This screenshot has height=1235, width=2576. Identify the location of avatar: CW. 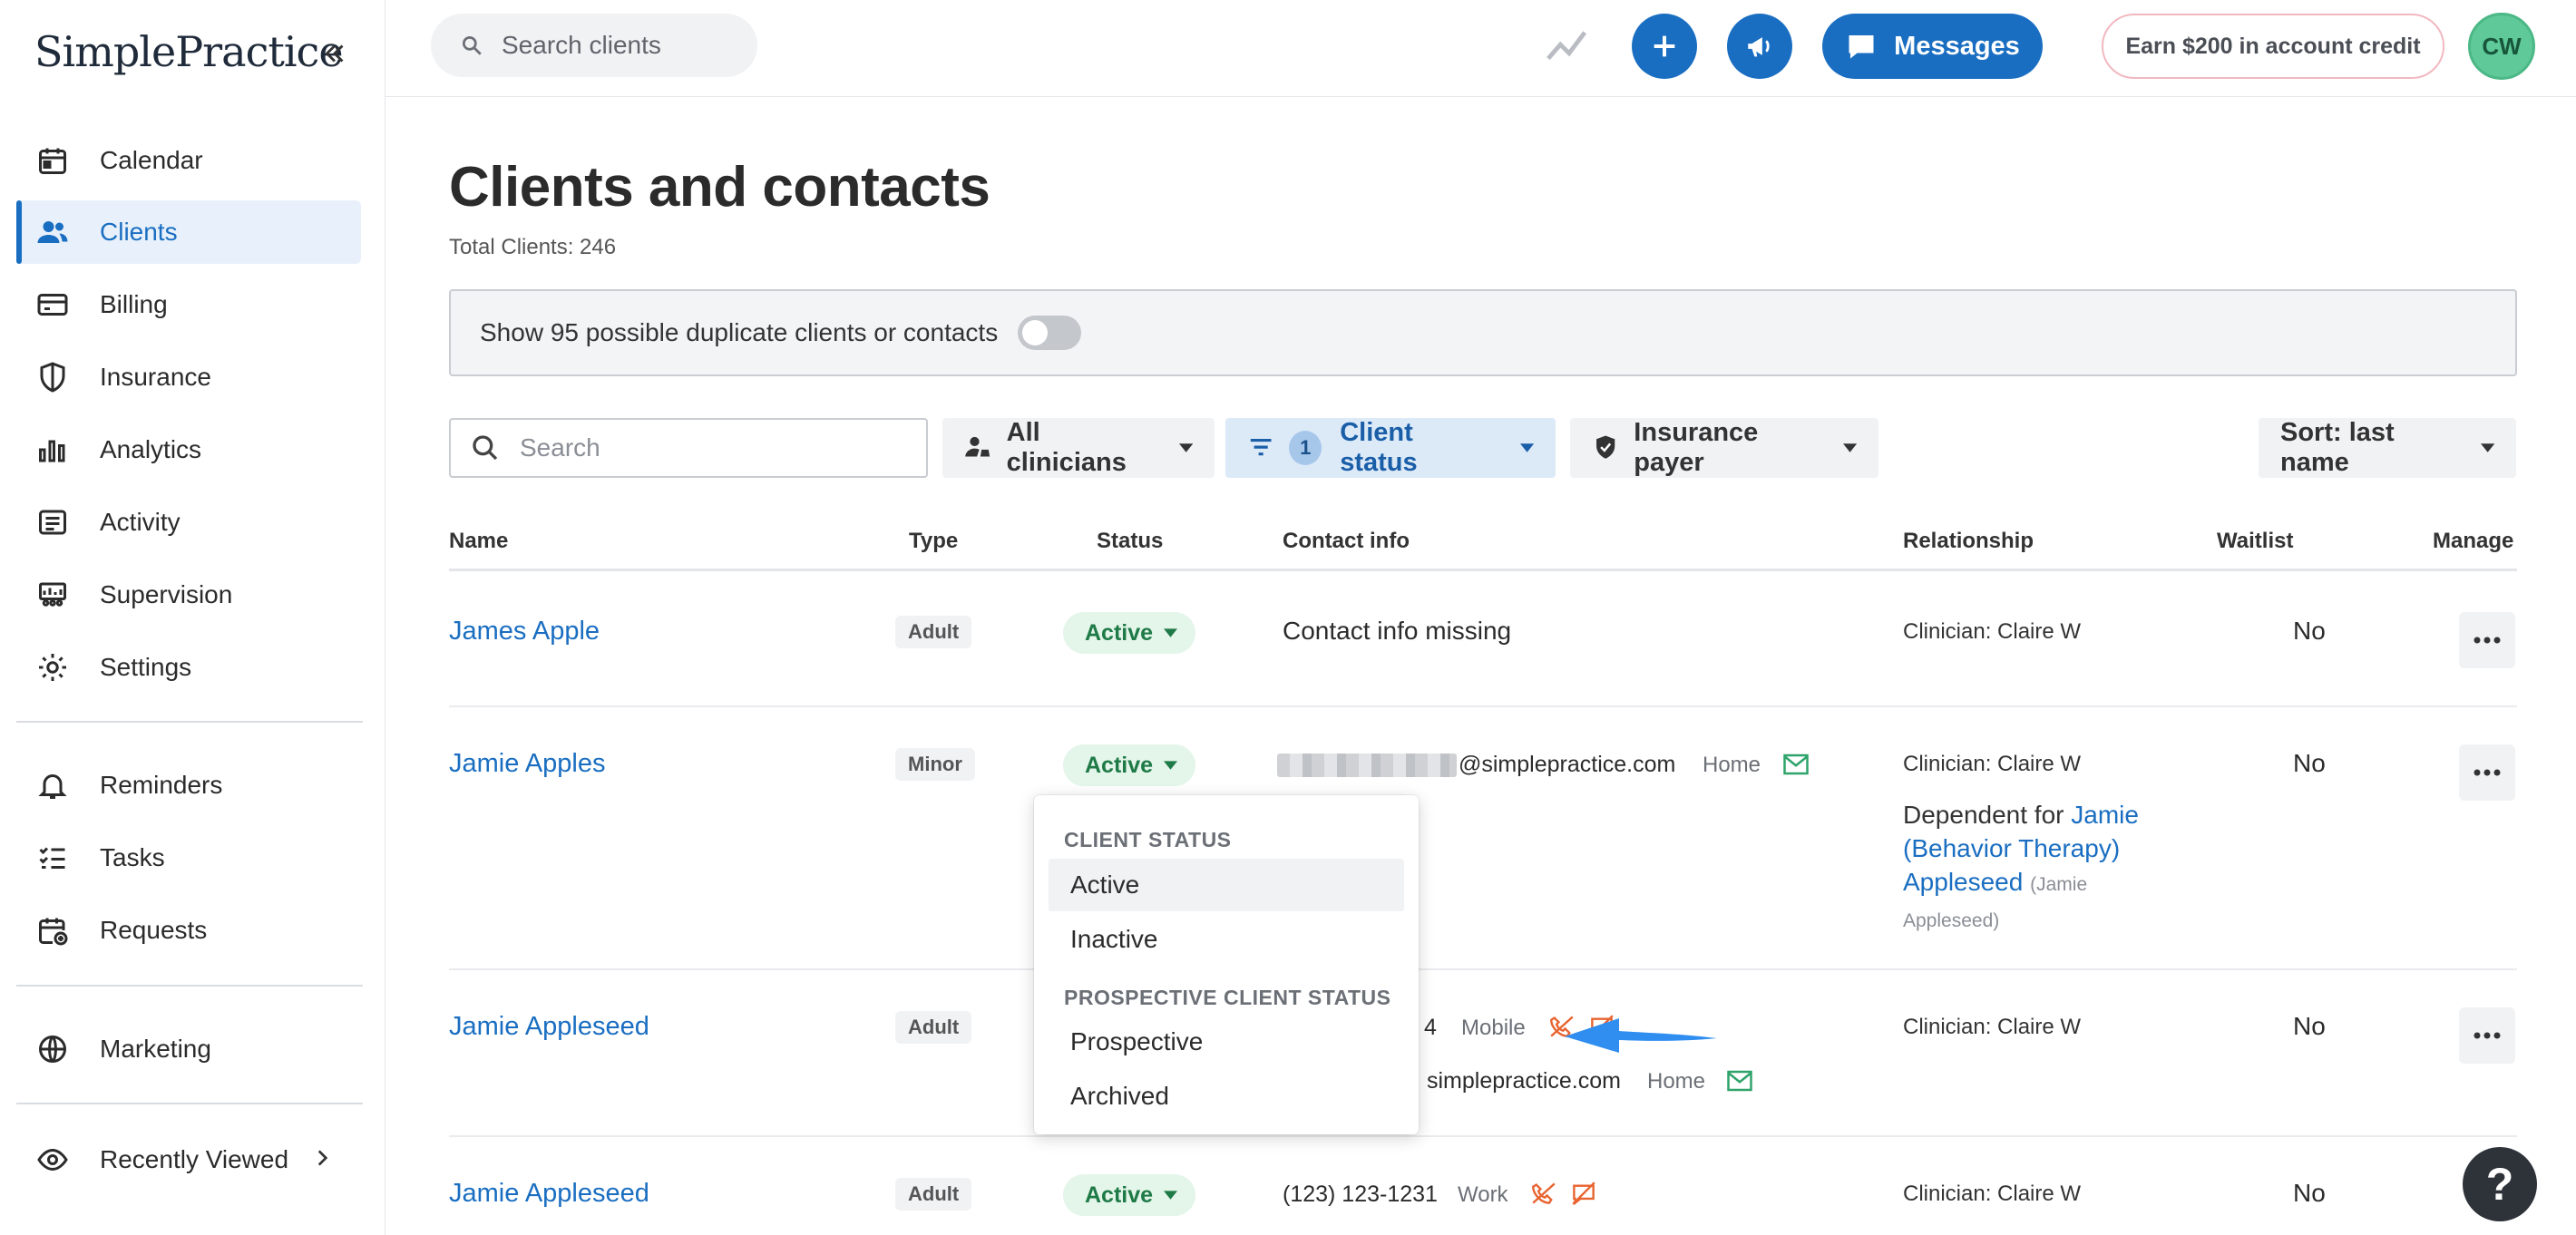
(2501, 46).